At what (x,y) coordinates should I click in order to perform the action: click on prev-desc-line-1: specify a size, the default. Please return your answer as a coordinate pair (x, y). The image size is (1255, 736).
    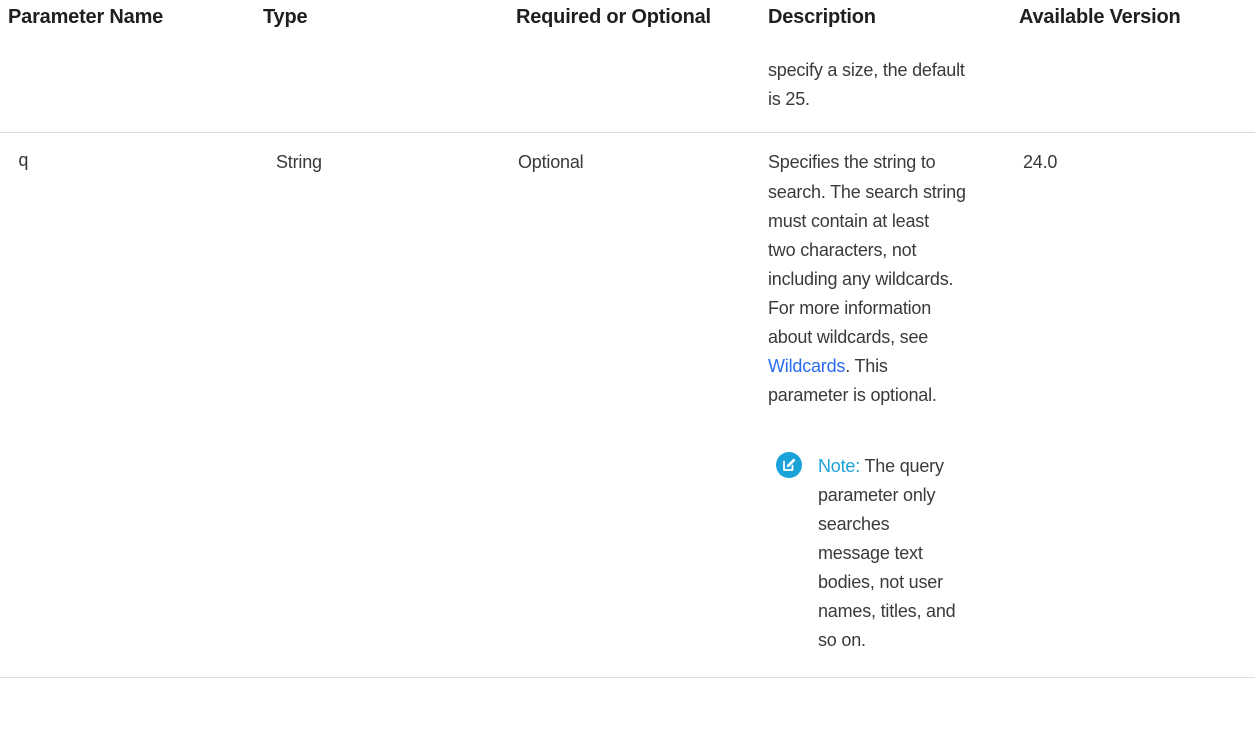
    Looking at the image, I should click on (866, 70).